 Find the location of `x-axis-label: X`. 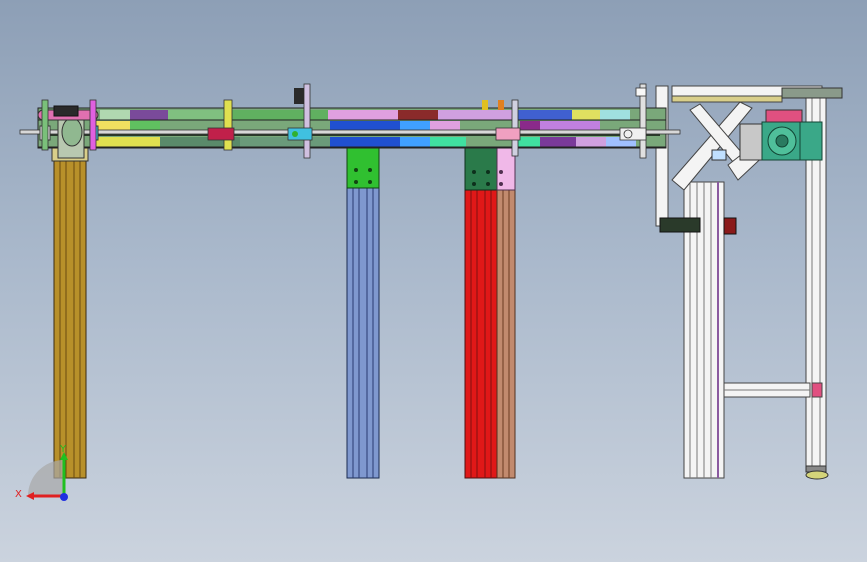

x-axis-label: X is located at coordinates (18, 494).